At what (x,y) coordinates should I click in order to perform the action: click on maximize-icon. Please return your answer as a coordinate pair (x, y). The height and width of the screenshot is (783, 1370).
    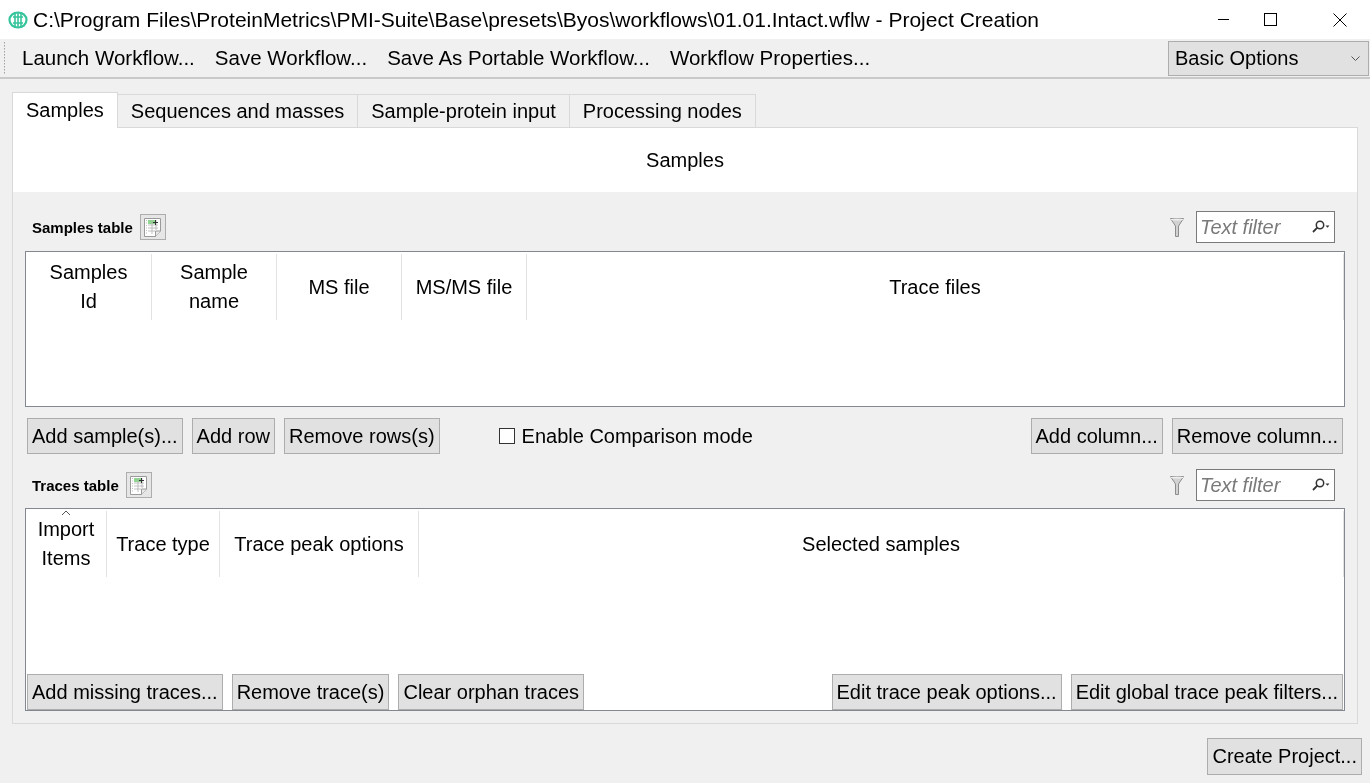
    Looking at the image, I should click on (1270, 19).